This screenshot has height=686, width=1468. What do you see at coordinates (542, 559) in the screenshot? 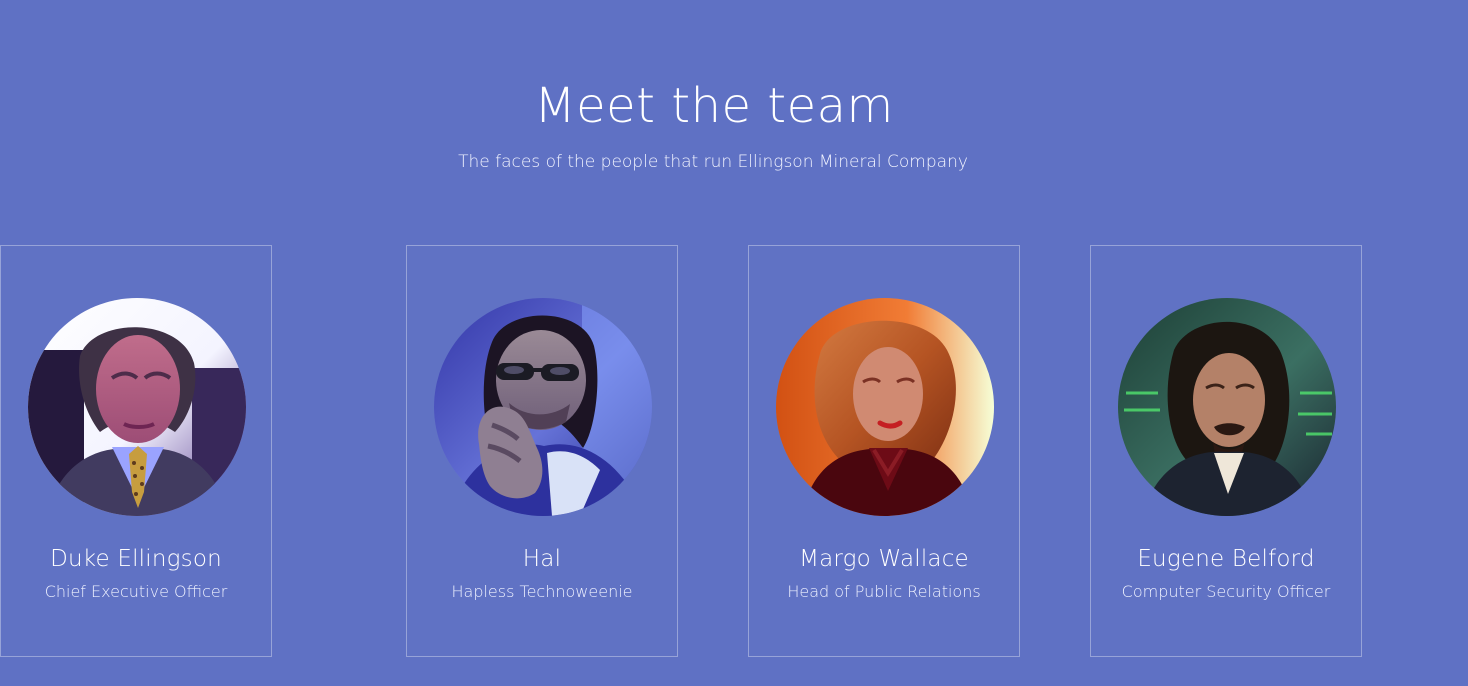
I see `member-name: Hal` at bounding box center [542, 559].